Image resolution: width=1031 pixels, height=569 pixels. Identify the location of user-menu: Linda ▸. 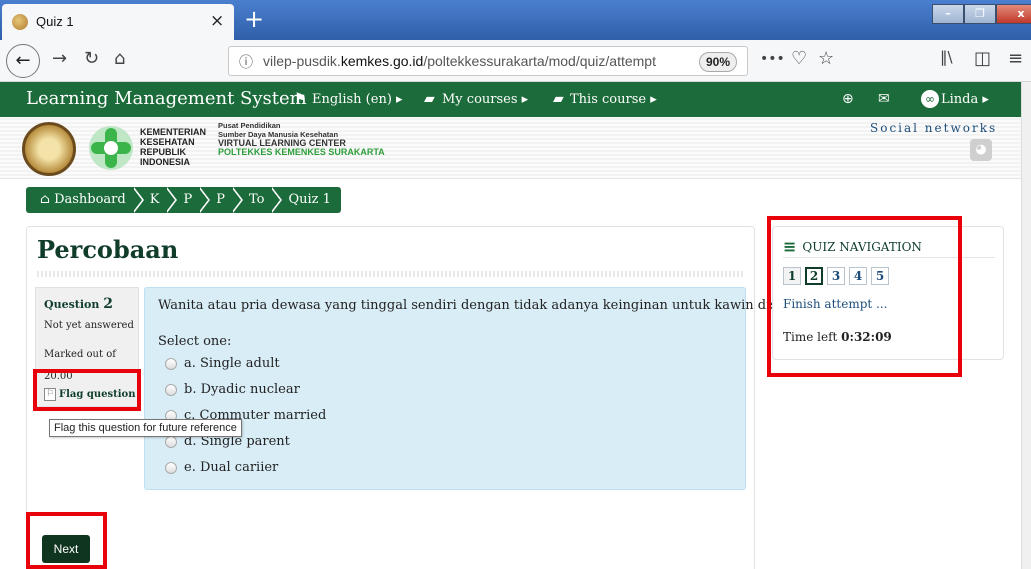
(965, 99).